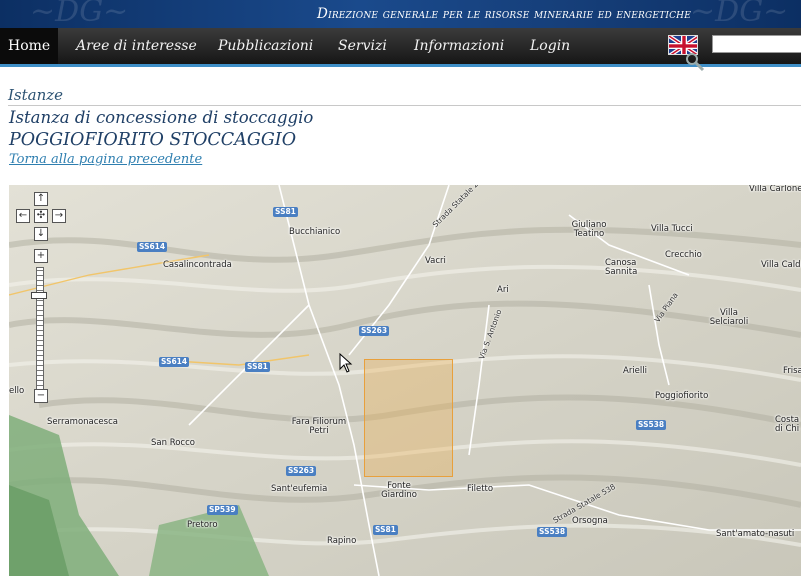 Image resolution: width=801 pixels, height=576 pixels. I want to click on map-place-label: Ari, so click(503, 290).